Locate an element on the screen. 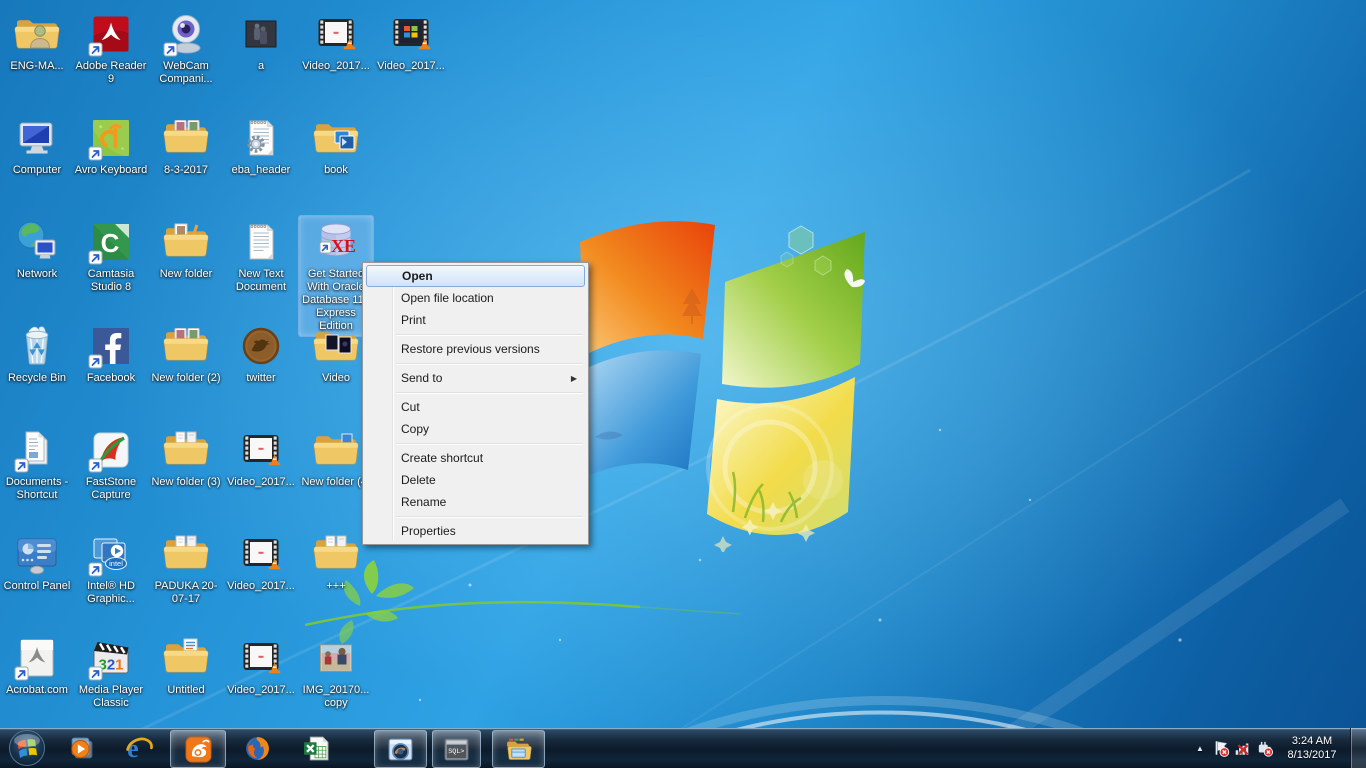 This screenshot has height=768, width=1366. context-menu-item-cut: Cut is located at coordinates (475, 407).